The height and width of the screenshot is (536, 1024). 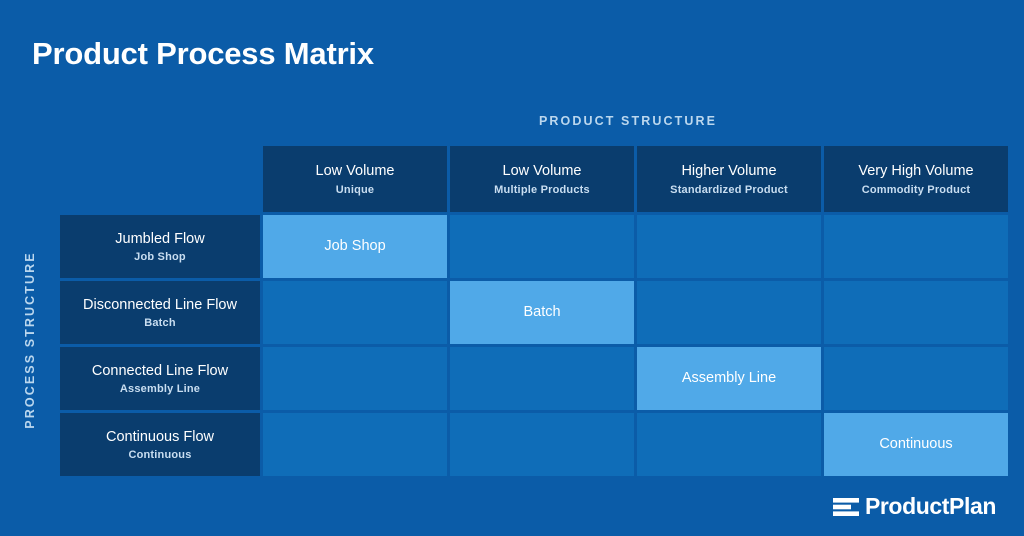 I want to click on matrix-cell-active: Continuous, so click(x=916, y=444).